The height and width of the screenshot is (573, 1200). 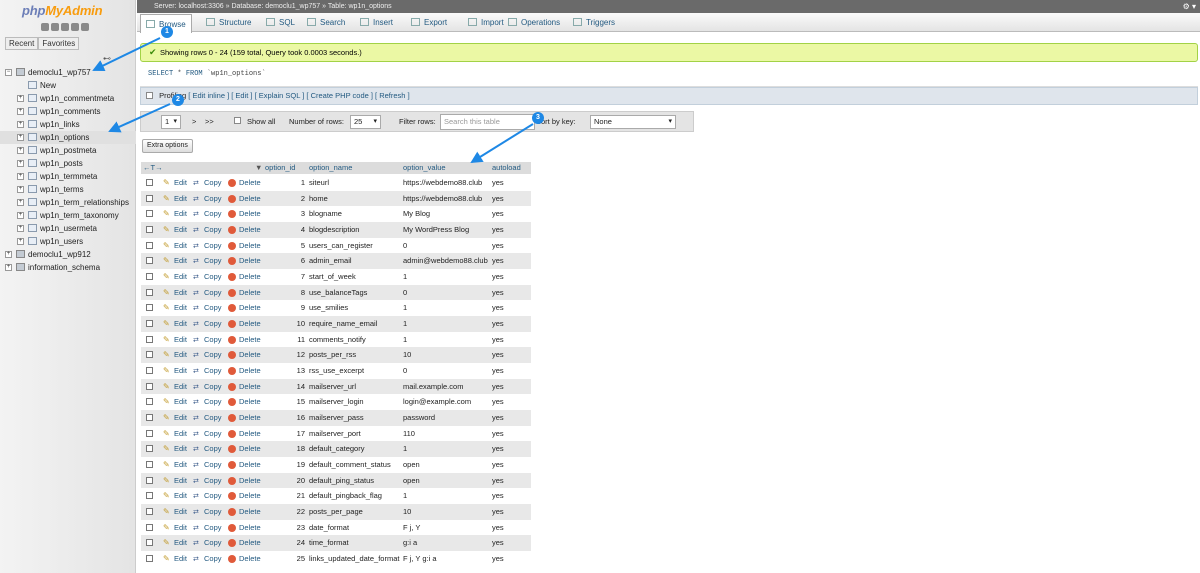 I want to click on tree-table-wp1n_term_taxonomy: + wp1n_term_taxonomy, so click(x=68, y=215).